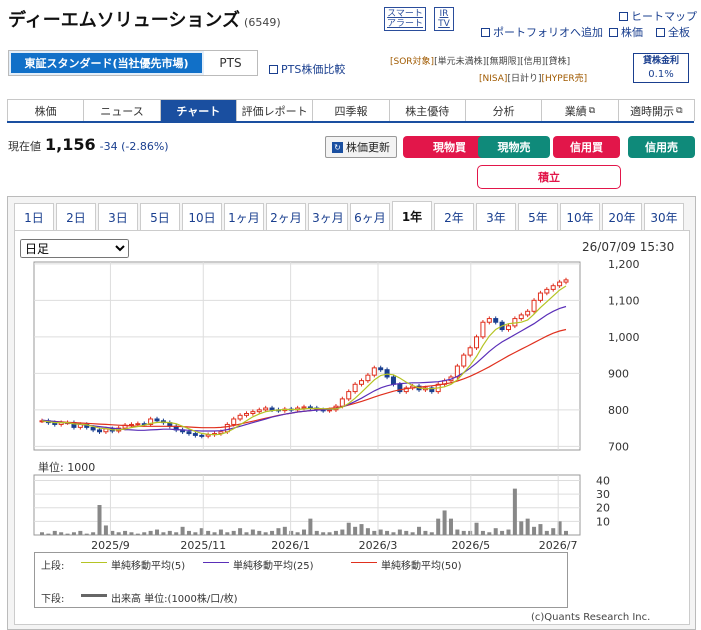 The image size is (701, 630). I want to click on period-tab-2: 3日, so click(118, 217).